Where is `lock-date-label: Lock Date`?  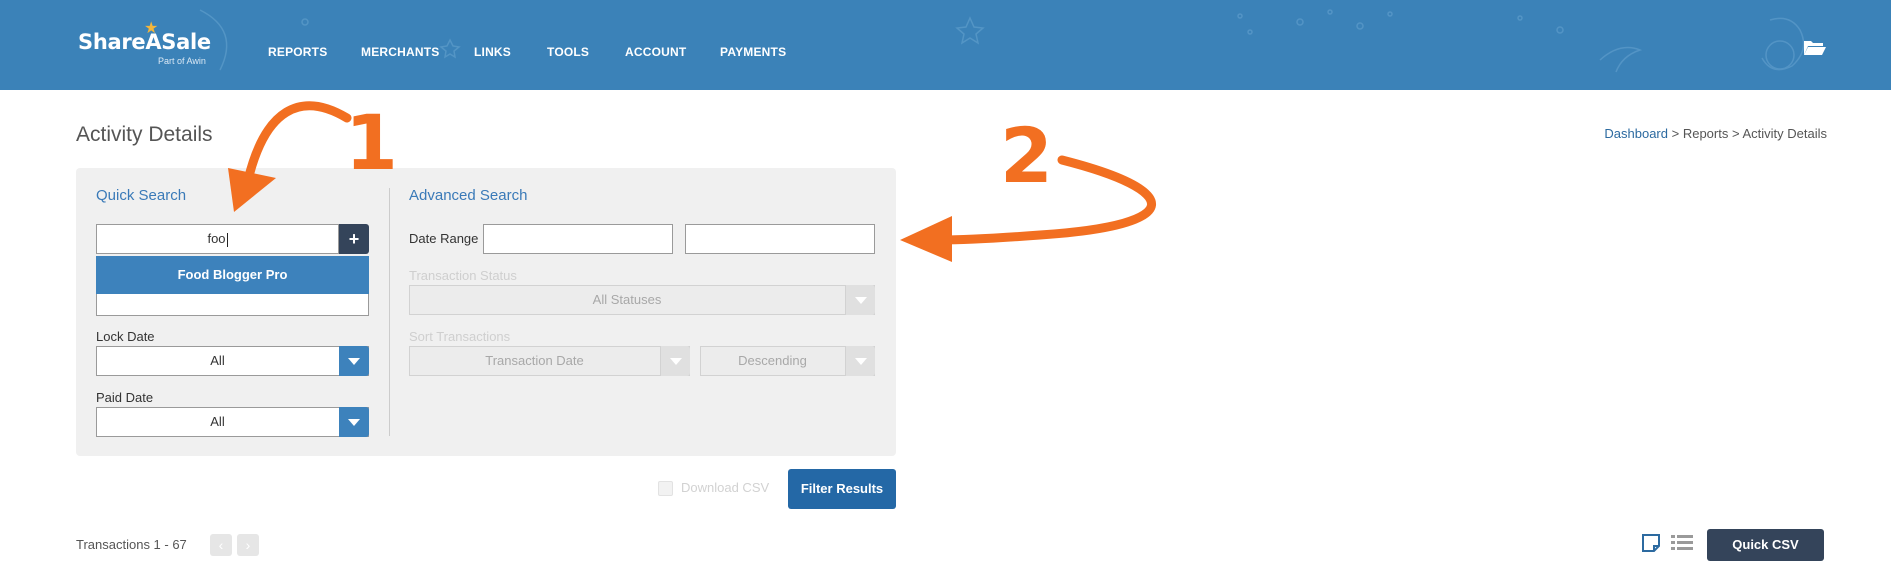 lock-date-label: Lock Date is located at coordinates (125, 336).